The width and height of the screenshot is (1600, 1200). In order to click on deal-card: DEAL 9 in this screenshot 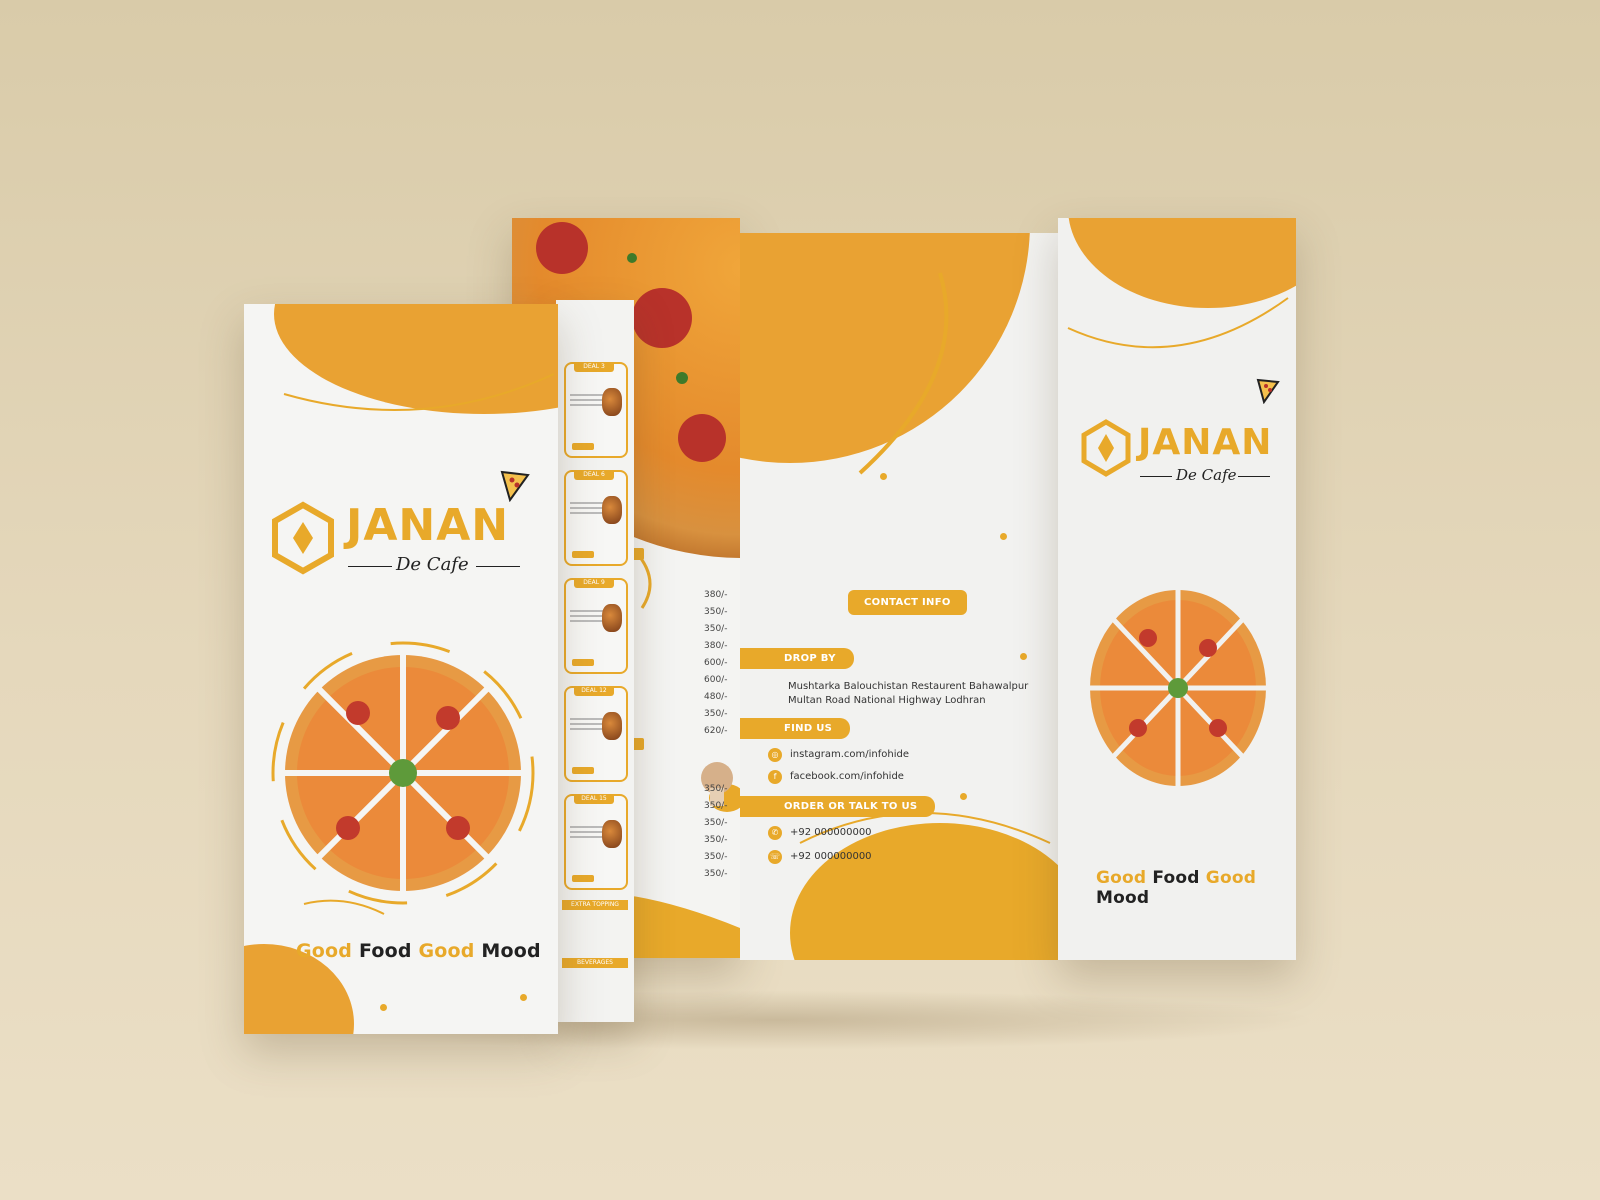, I will do `click(596, 626)`.